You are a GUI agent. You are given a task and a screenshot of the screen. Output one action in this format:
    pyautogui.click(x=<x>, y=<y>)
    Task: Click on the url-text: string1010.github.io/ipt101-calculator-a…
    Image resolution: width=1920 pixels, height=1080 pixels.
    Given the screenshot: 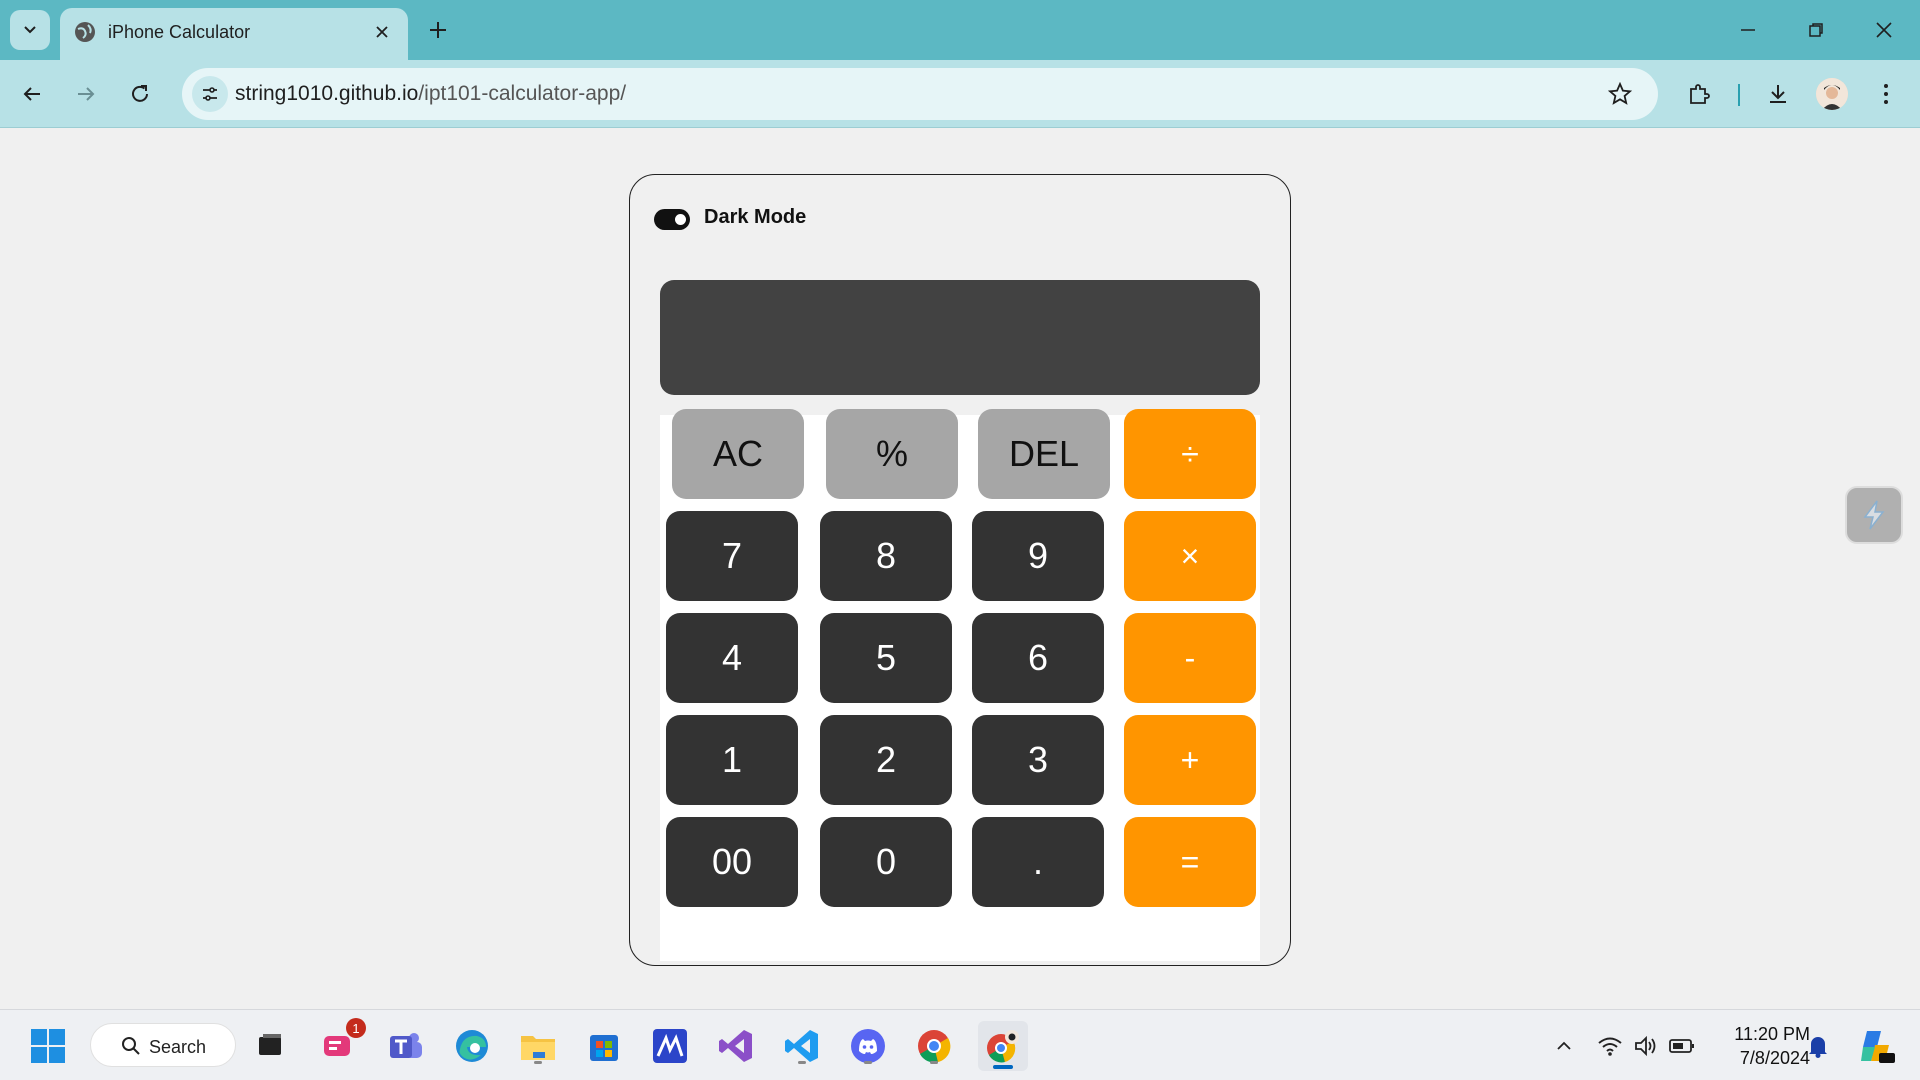 What is the action you would take?
    pyautogui.click(x=430, y=94)
    